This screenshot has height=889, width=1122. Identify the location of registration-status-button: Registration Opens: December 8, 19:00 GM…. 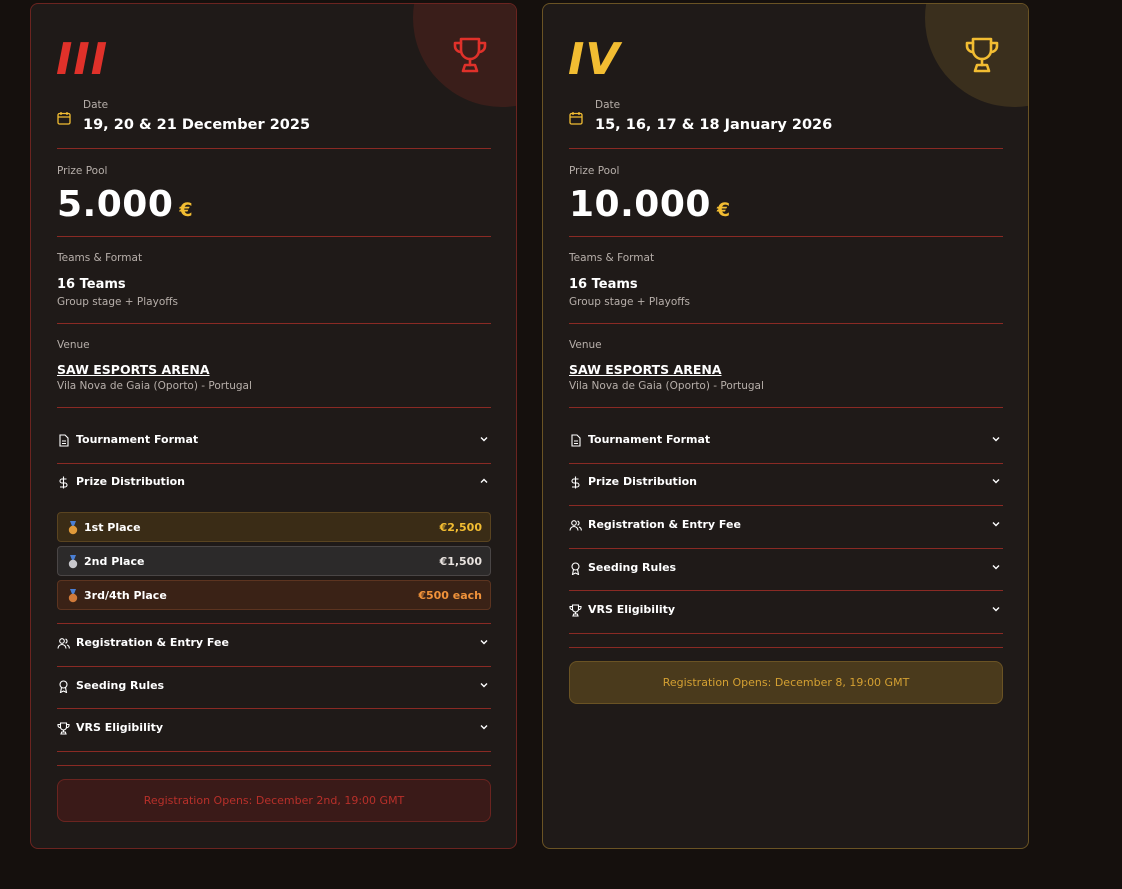
(786, 682).